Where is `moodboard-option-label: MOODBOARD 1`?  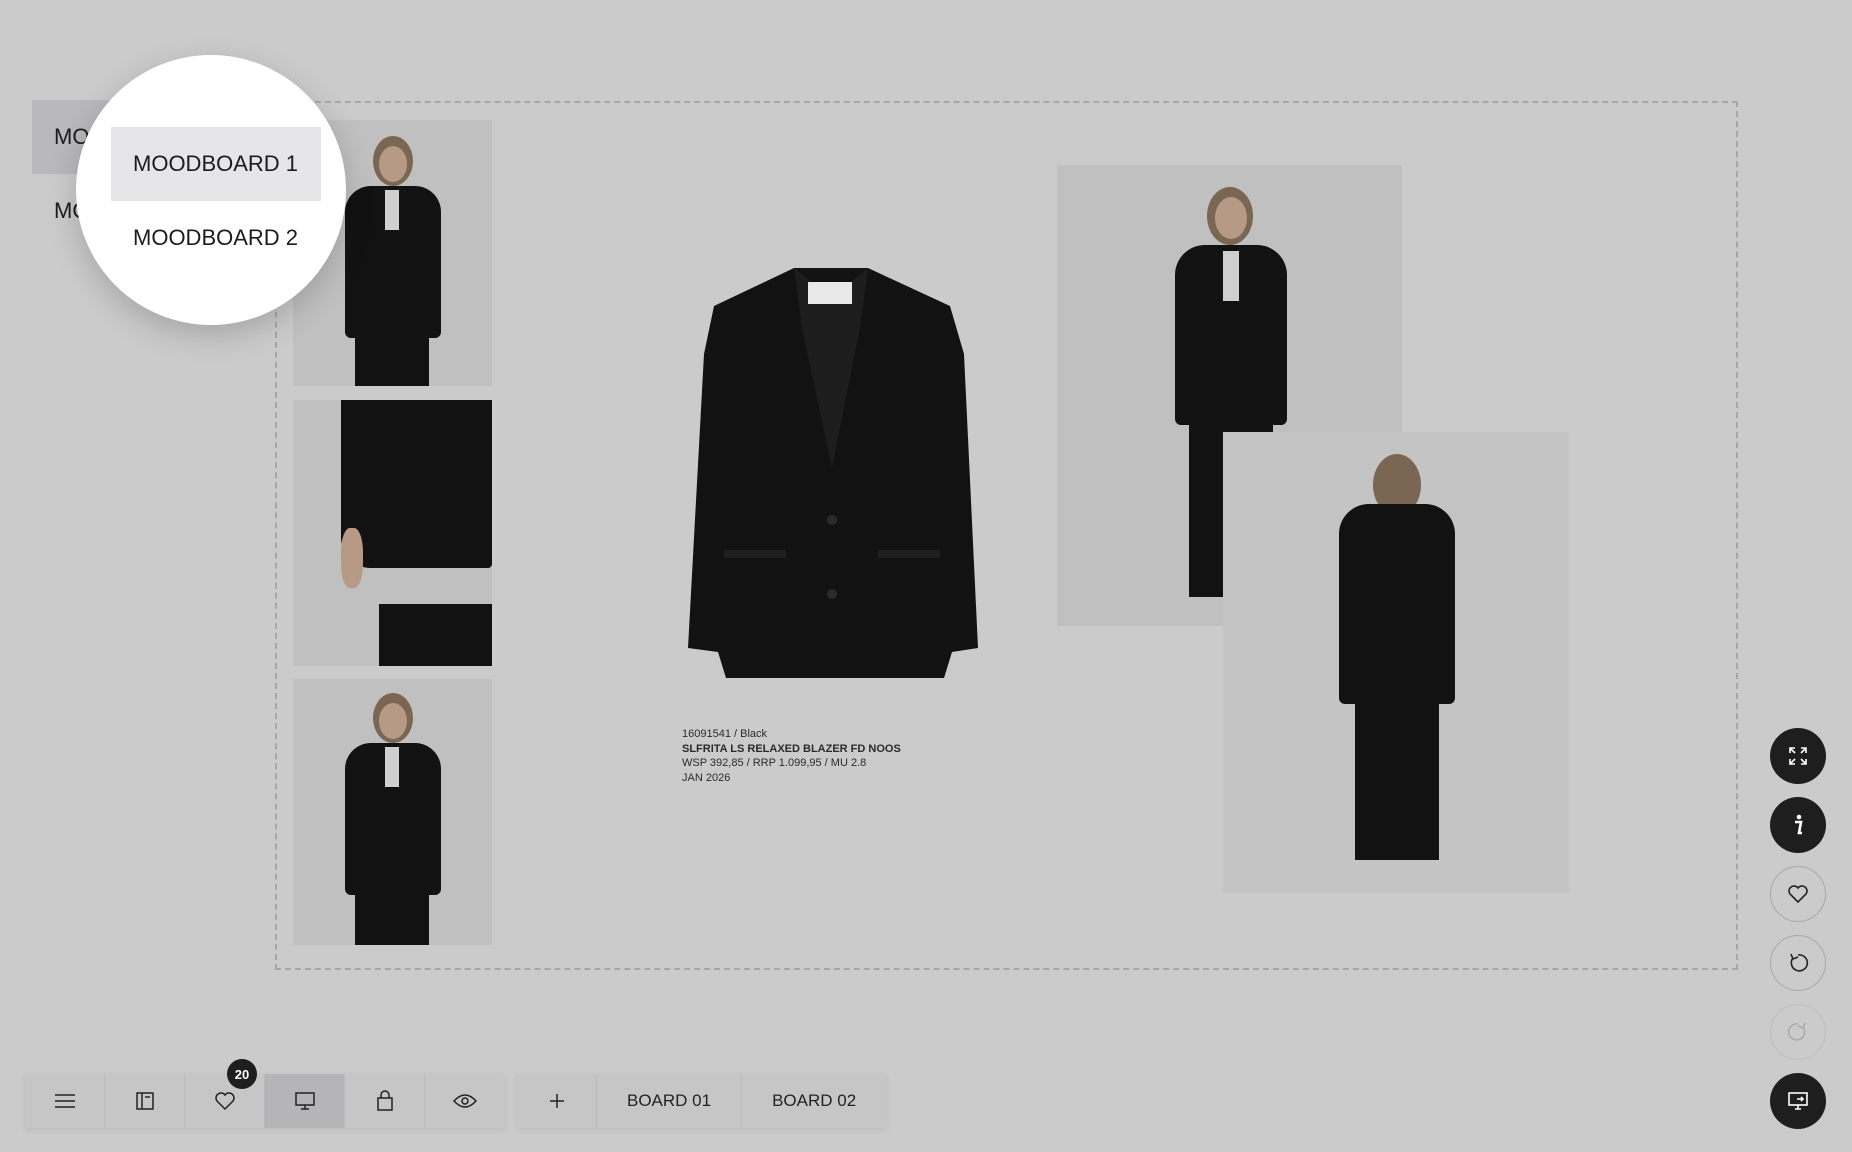
moodboard-option-label: MOODBOARD 1 is located at coordinates (216, 163).